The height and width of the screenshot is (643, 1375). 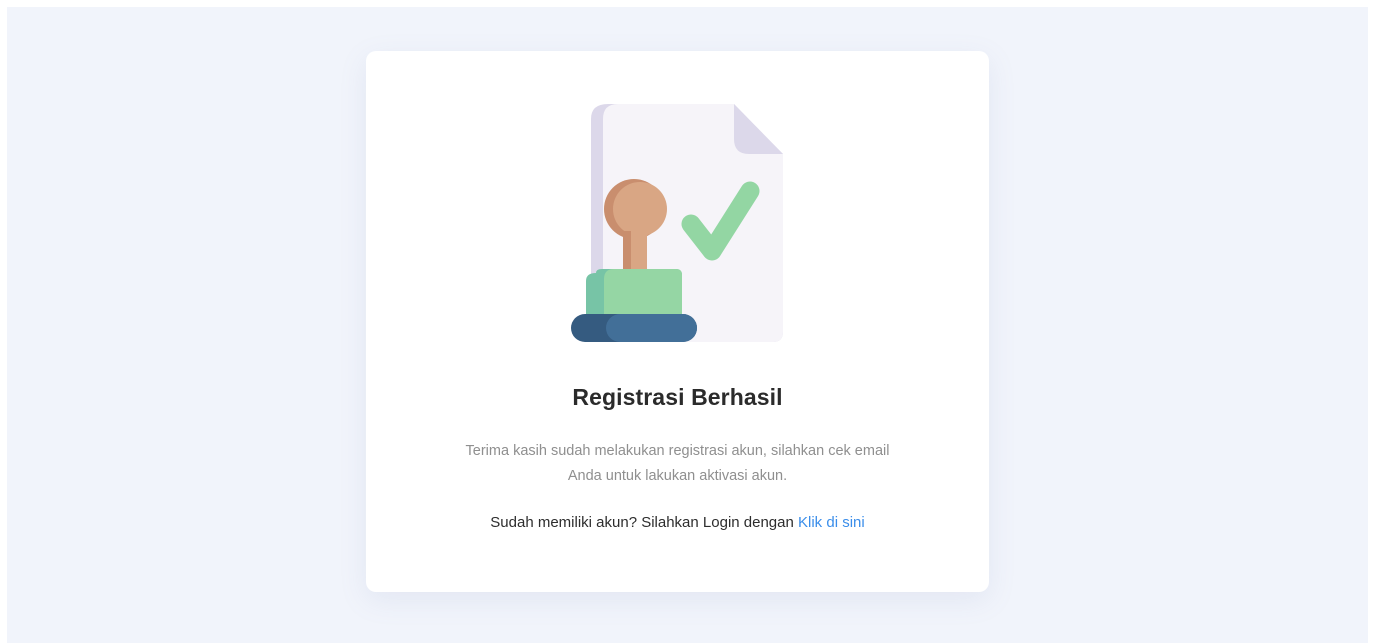 I want to click on success-message-line-2: Anda untuk lakukan aktivasi akun., so click(x=677, y=476).